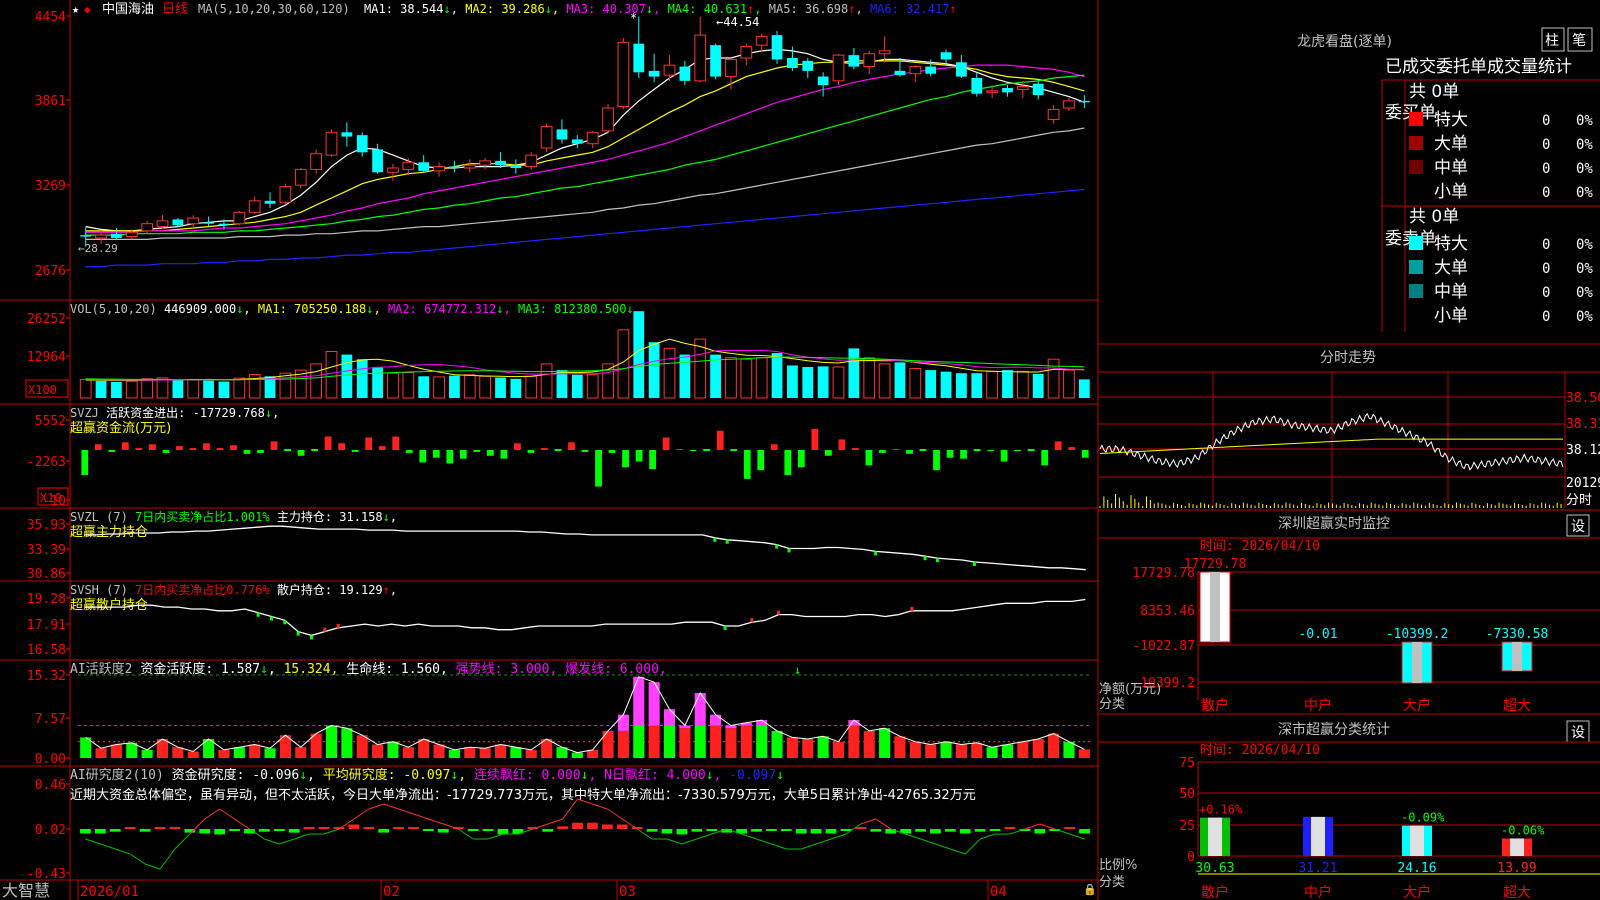  Describe the element at coordinates (1584, 193) in the screenshot. I see `buy-s-pct: 0%` at that location.